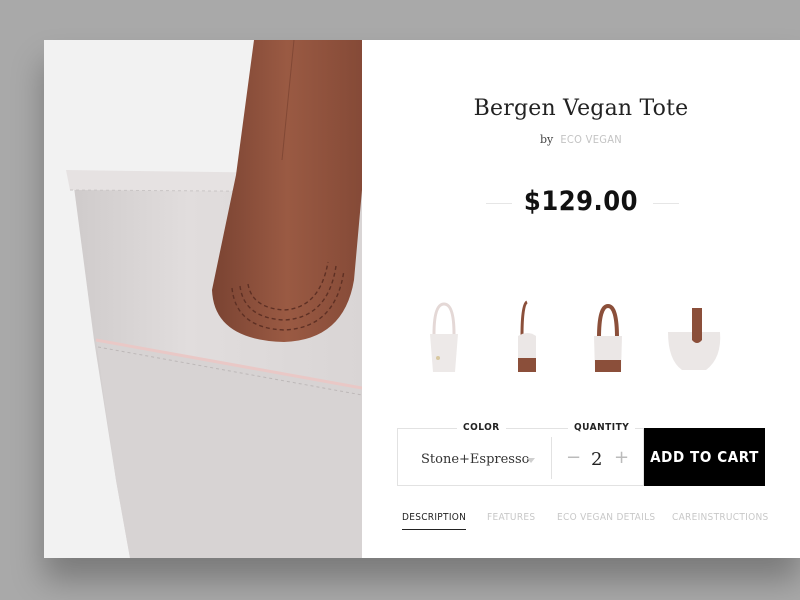 This screenshot has height=600, width=800. Describe the element at coordinates (720, 517) in the screenshot. I see `tab-care-instructions: CAREINSTRUCTIONS` at that location.